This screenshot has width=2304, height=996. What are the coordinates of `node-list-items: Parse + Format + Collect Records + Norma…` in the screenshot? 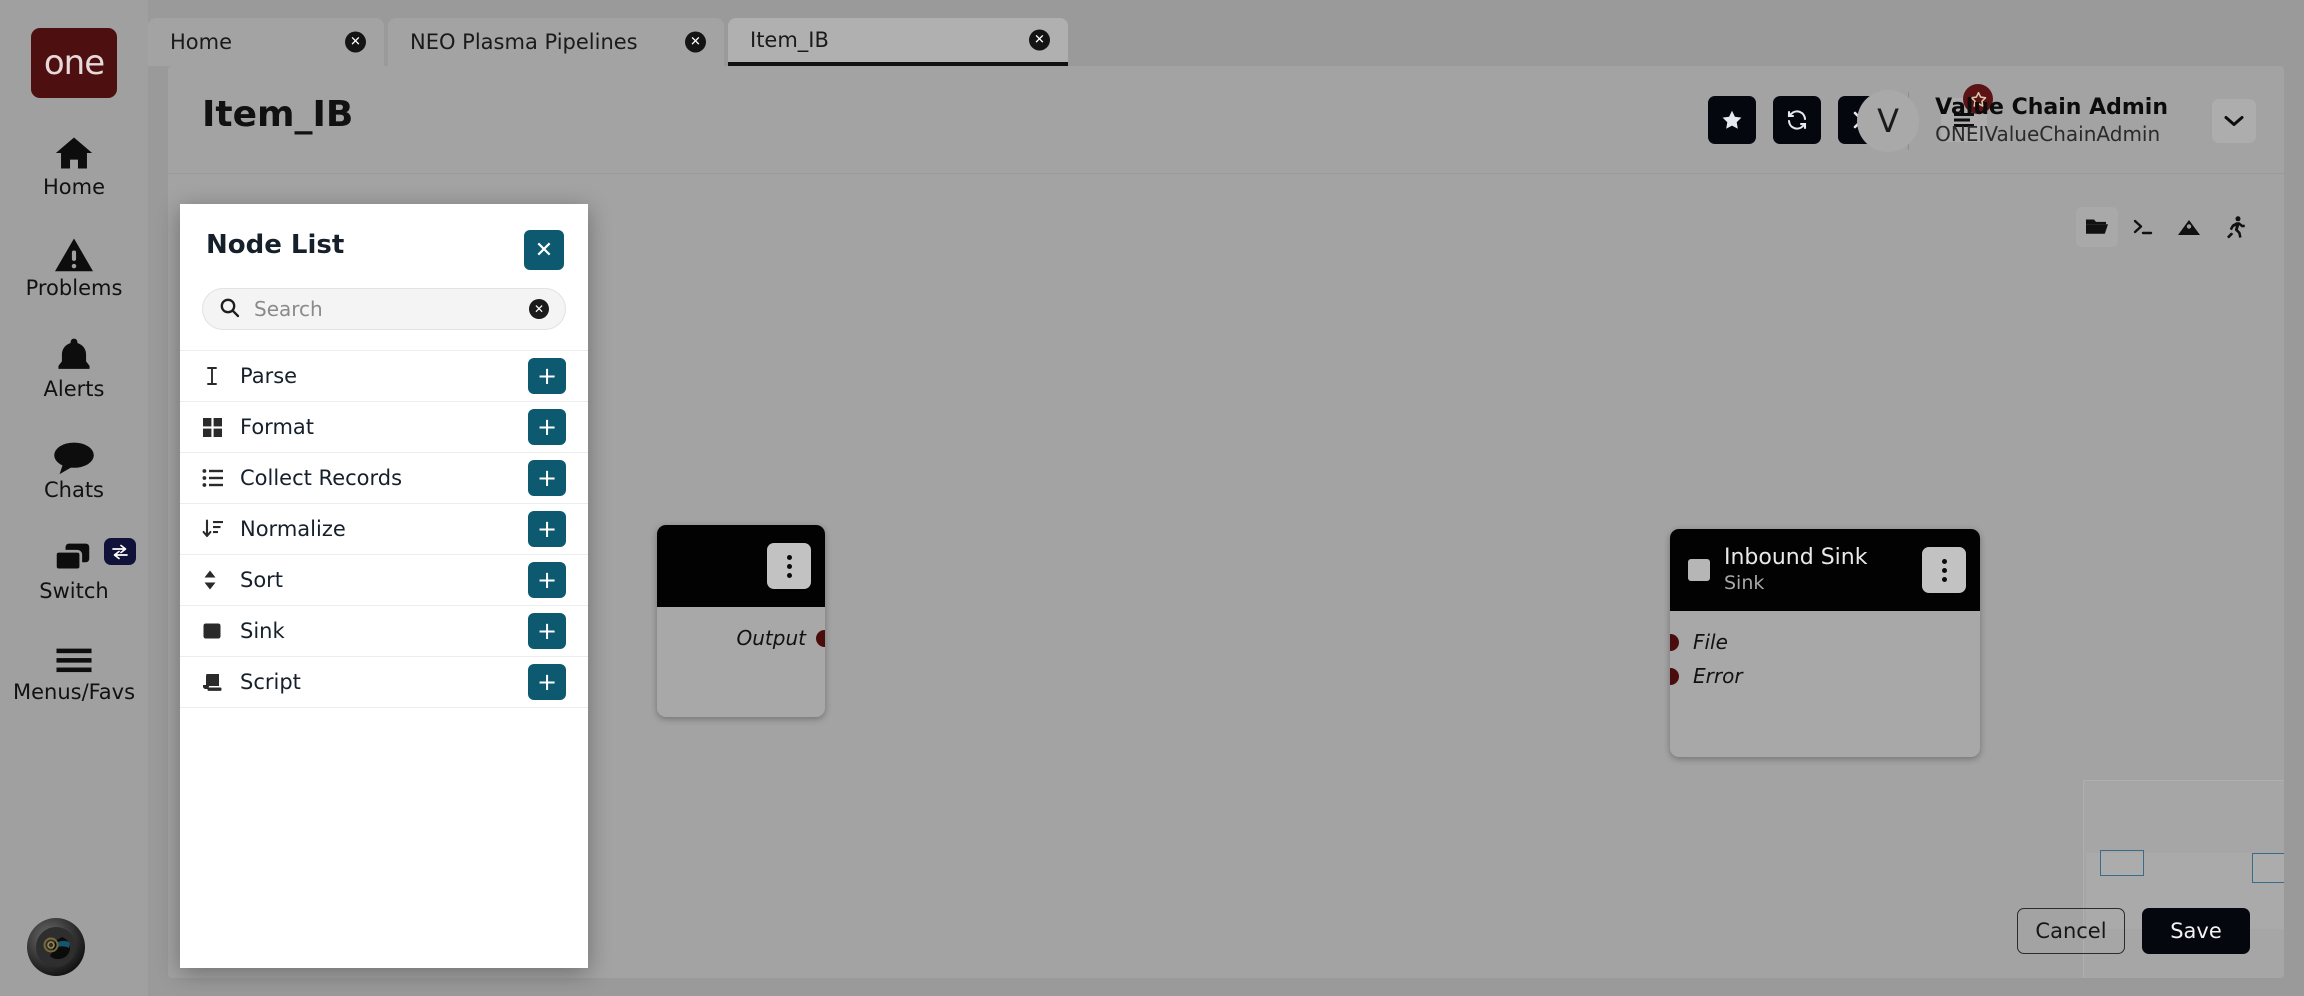 It's located at (384, 659).